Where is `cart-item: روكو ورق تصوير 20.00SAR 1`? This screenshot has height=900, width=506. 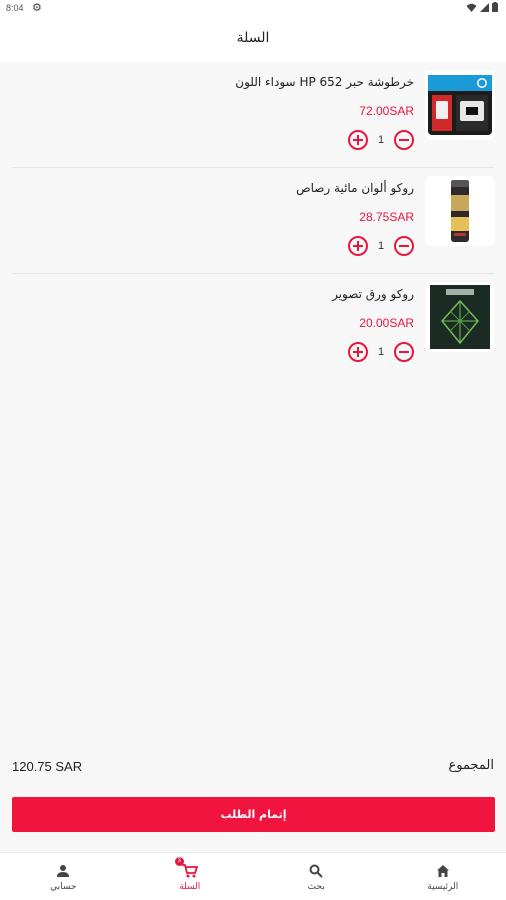 cart-item: روكو ورق تصوير 20.00SAR 1 is located at coordinates (253, 327).